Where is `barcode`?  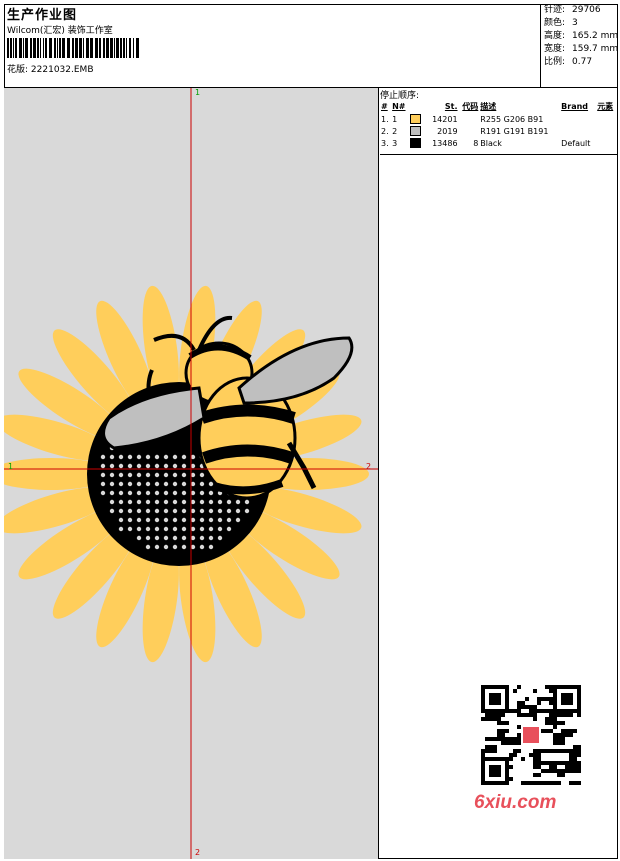 barcode is located at coordinates (73, 48).